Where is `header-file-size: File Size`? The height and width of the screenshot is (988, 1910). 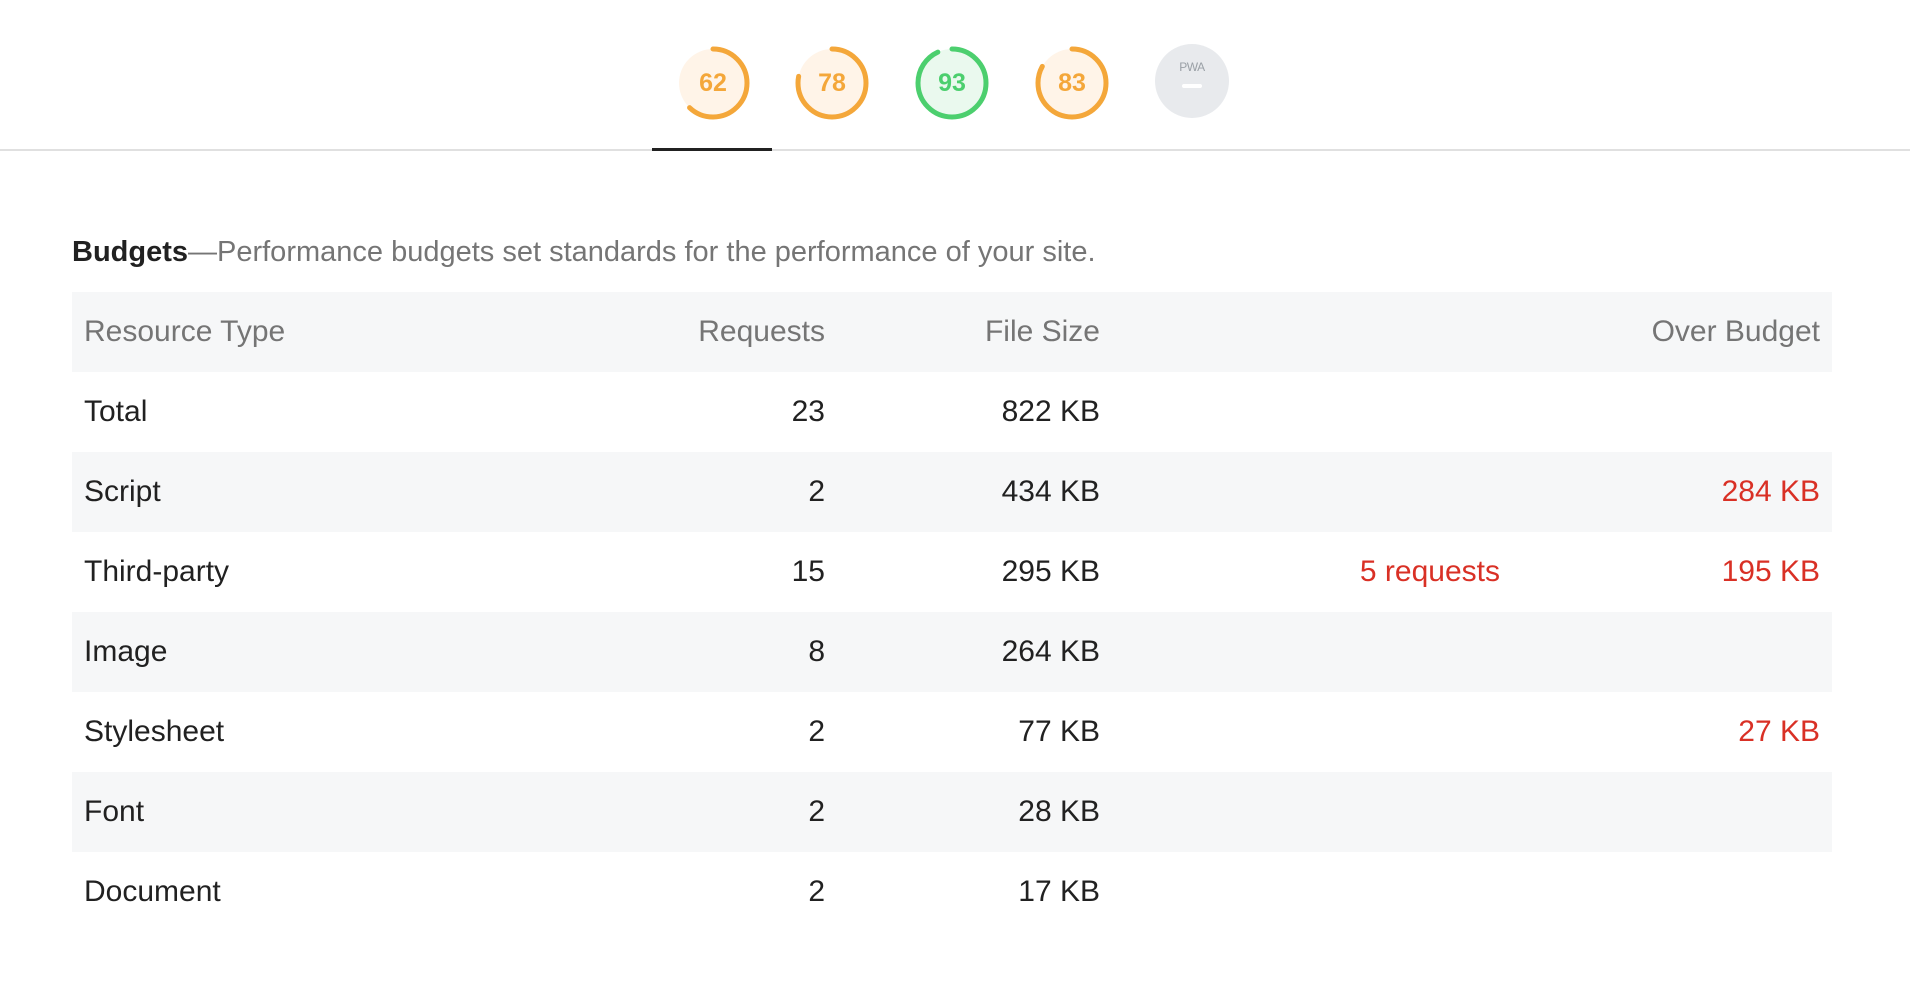
header-file-size: File Size is located at coordinates (974, 332).